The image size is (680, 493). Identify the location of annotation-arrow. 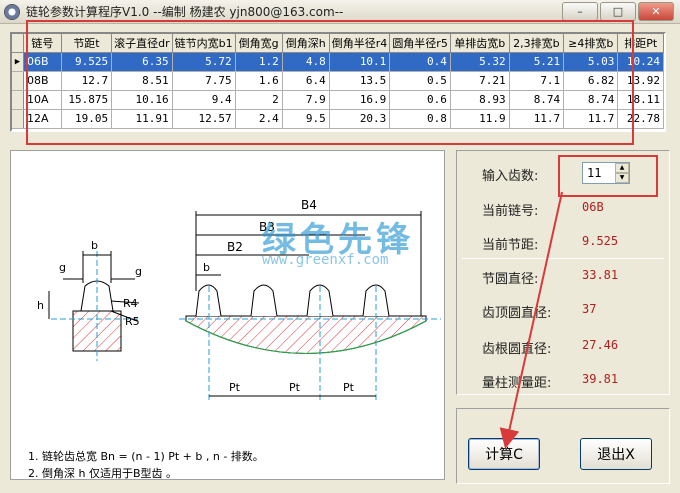
(531, 320).